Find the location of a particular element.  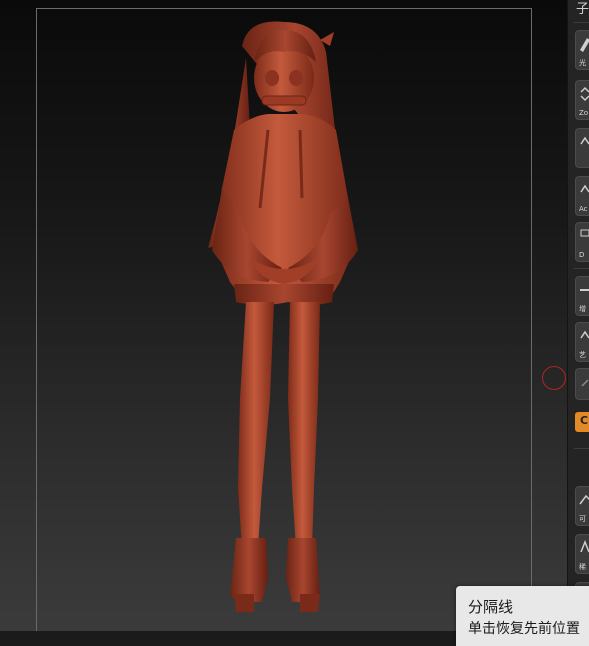

floor-grid-icon is located at coordinates (584, 290).